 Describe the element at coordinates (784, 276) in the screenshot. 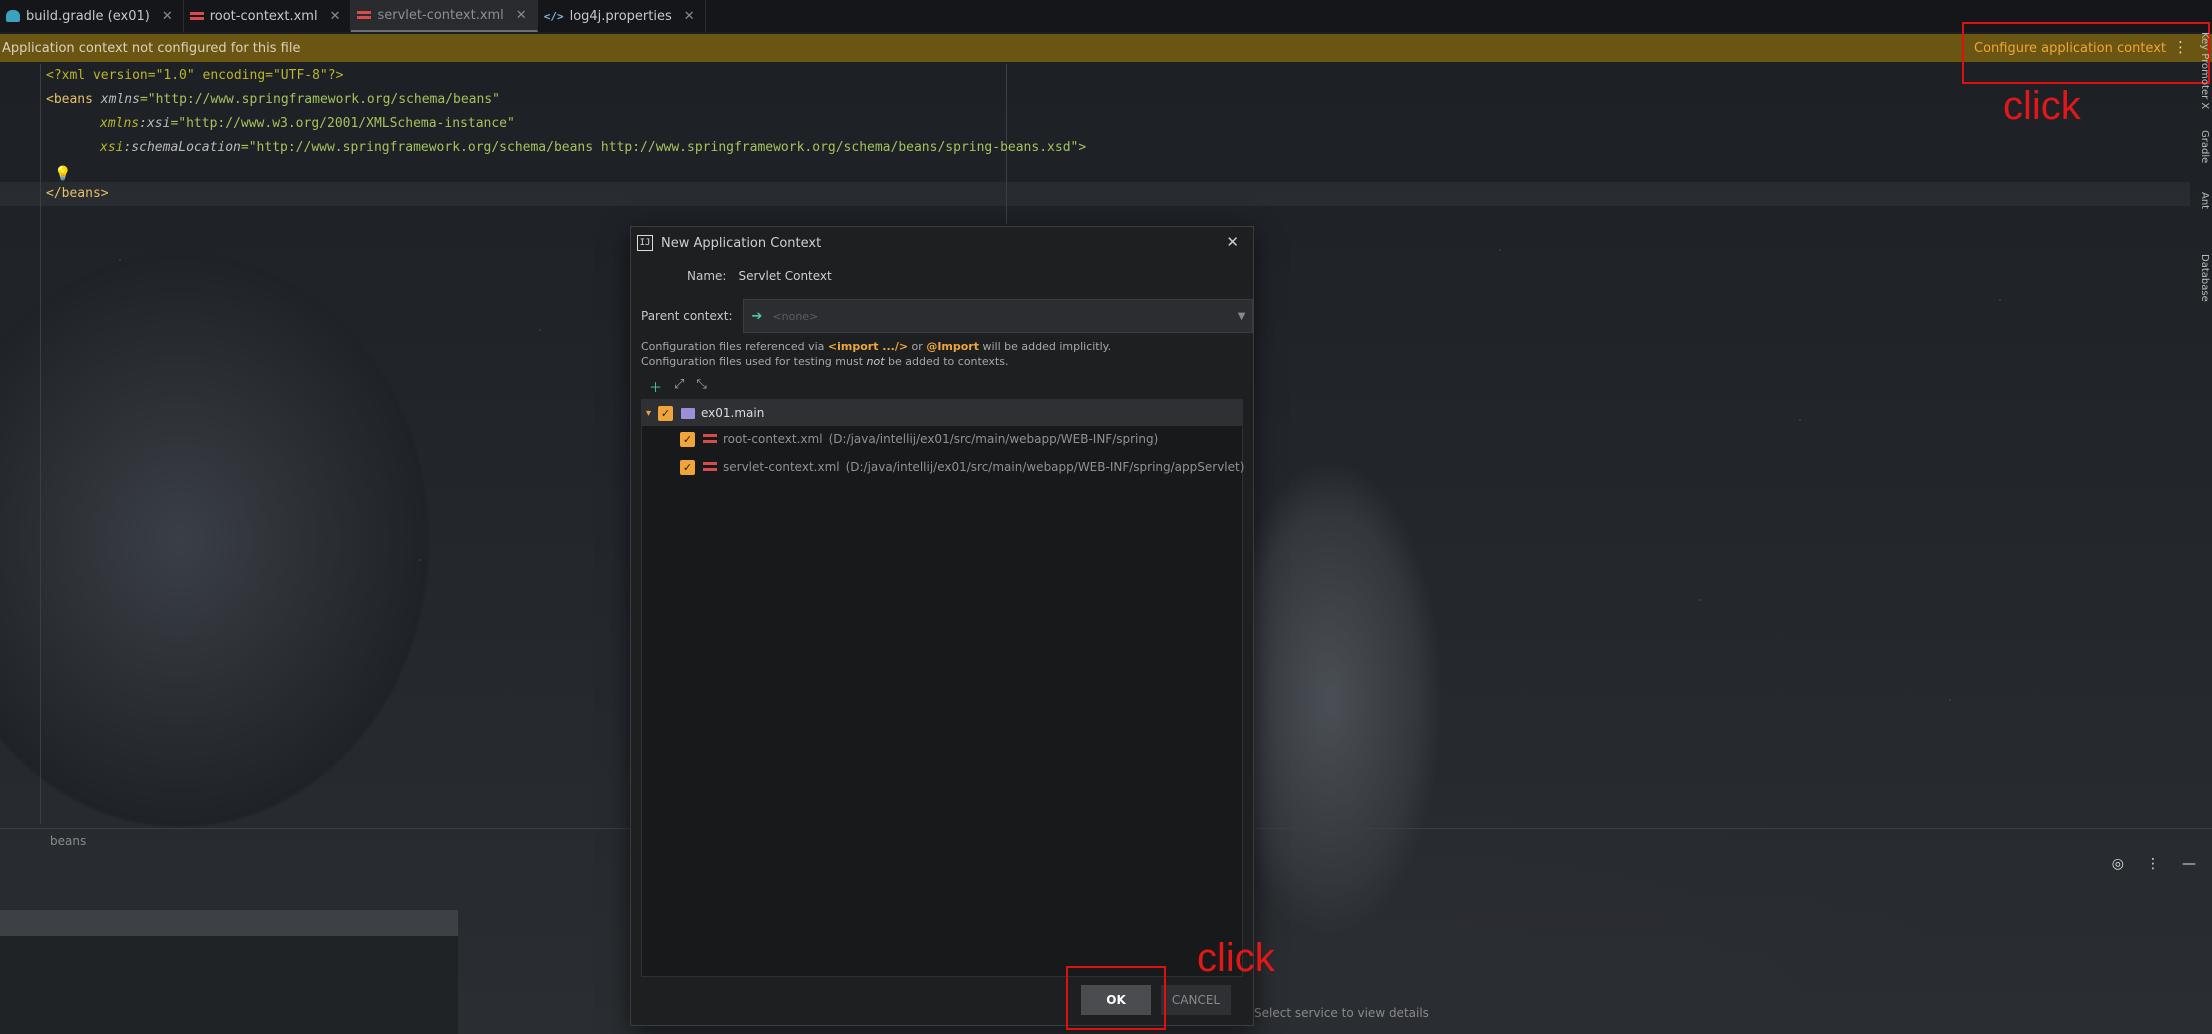

I see `name-field: Servlet Context` at that location.